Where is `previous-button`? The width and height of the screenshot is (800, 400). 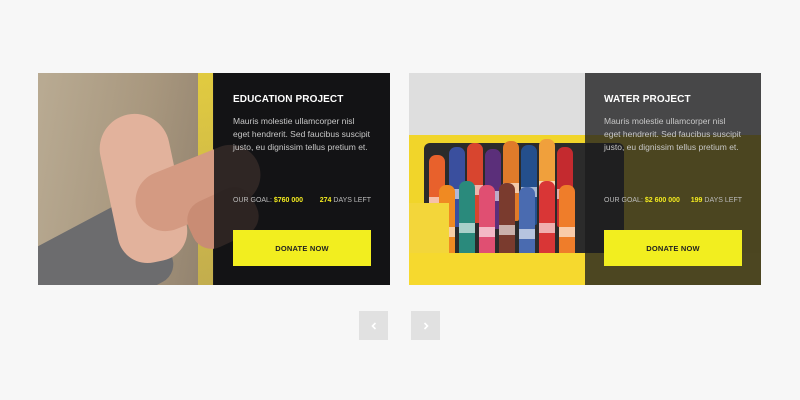 previous-button is located at coordinates (373, 325).